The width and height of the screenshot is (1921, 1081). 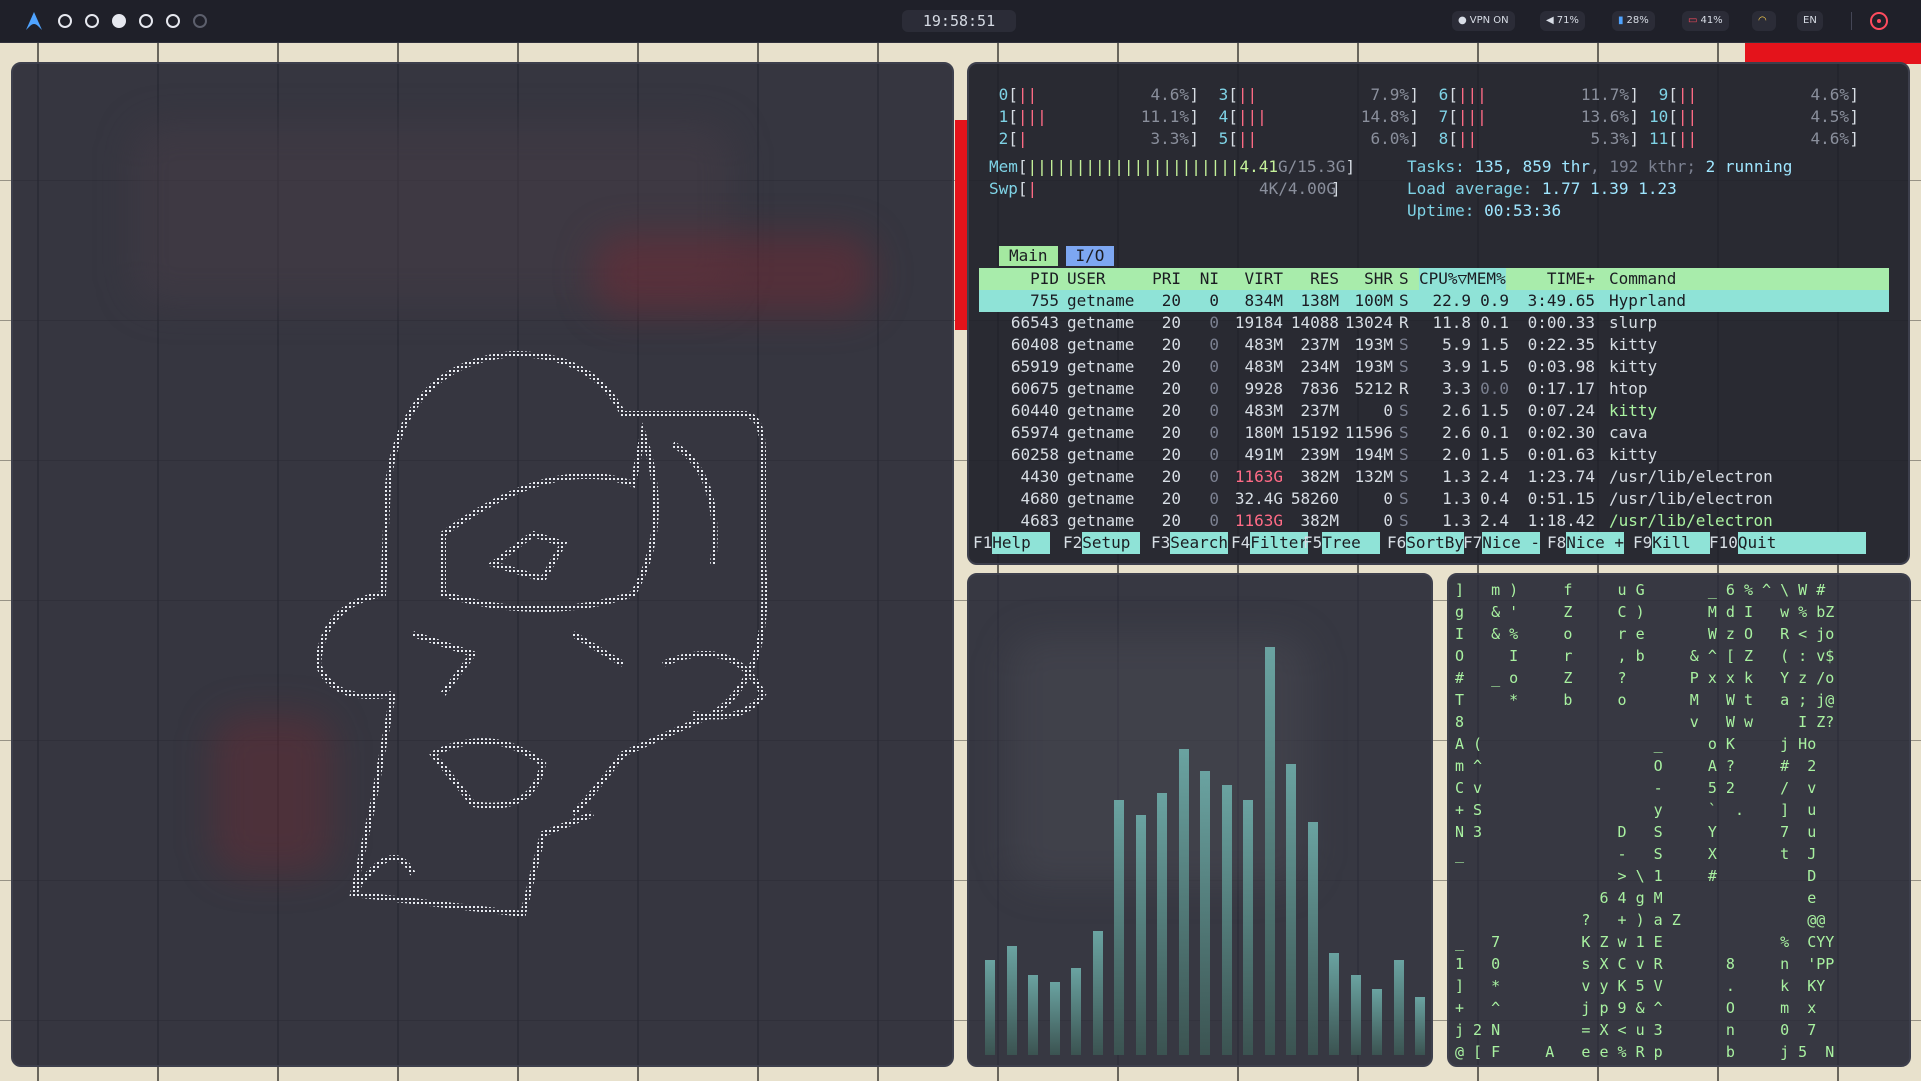 What do you see at coordinates (1586, 543) in the screenshot?
I see `fkey-f8: F8Nice +` at bounding box center [1586, 543].